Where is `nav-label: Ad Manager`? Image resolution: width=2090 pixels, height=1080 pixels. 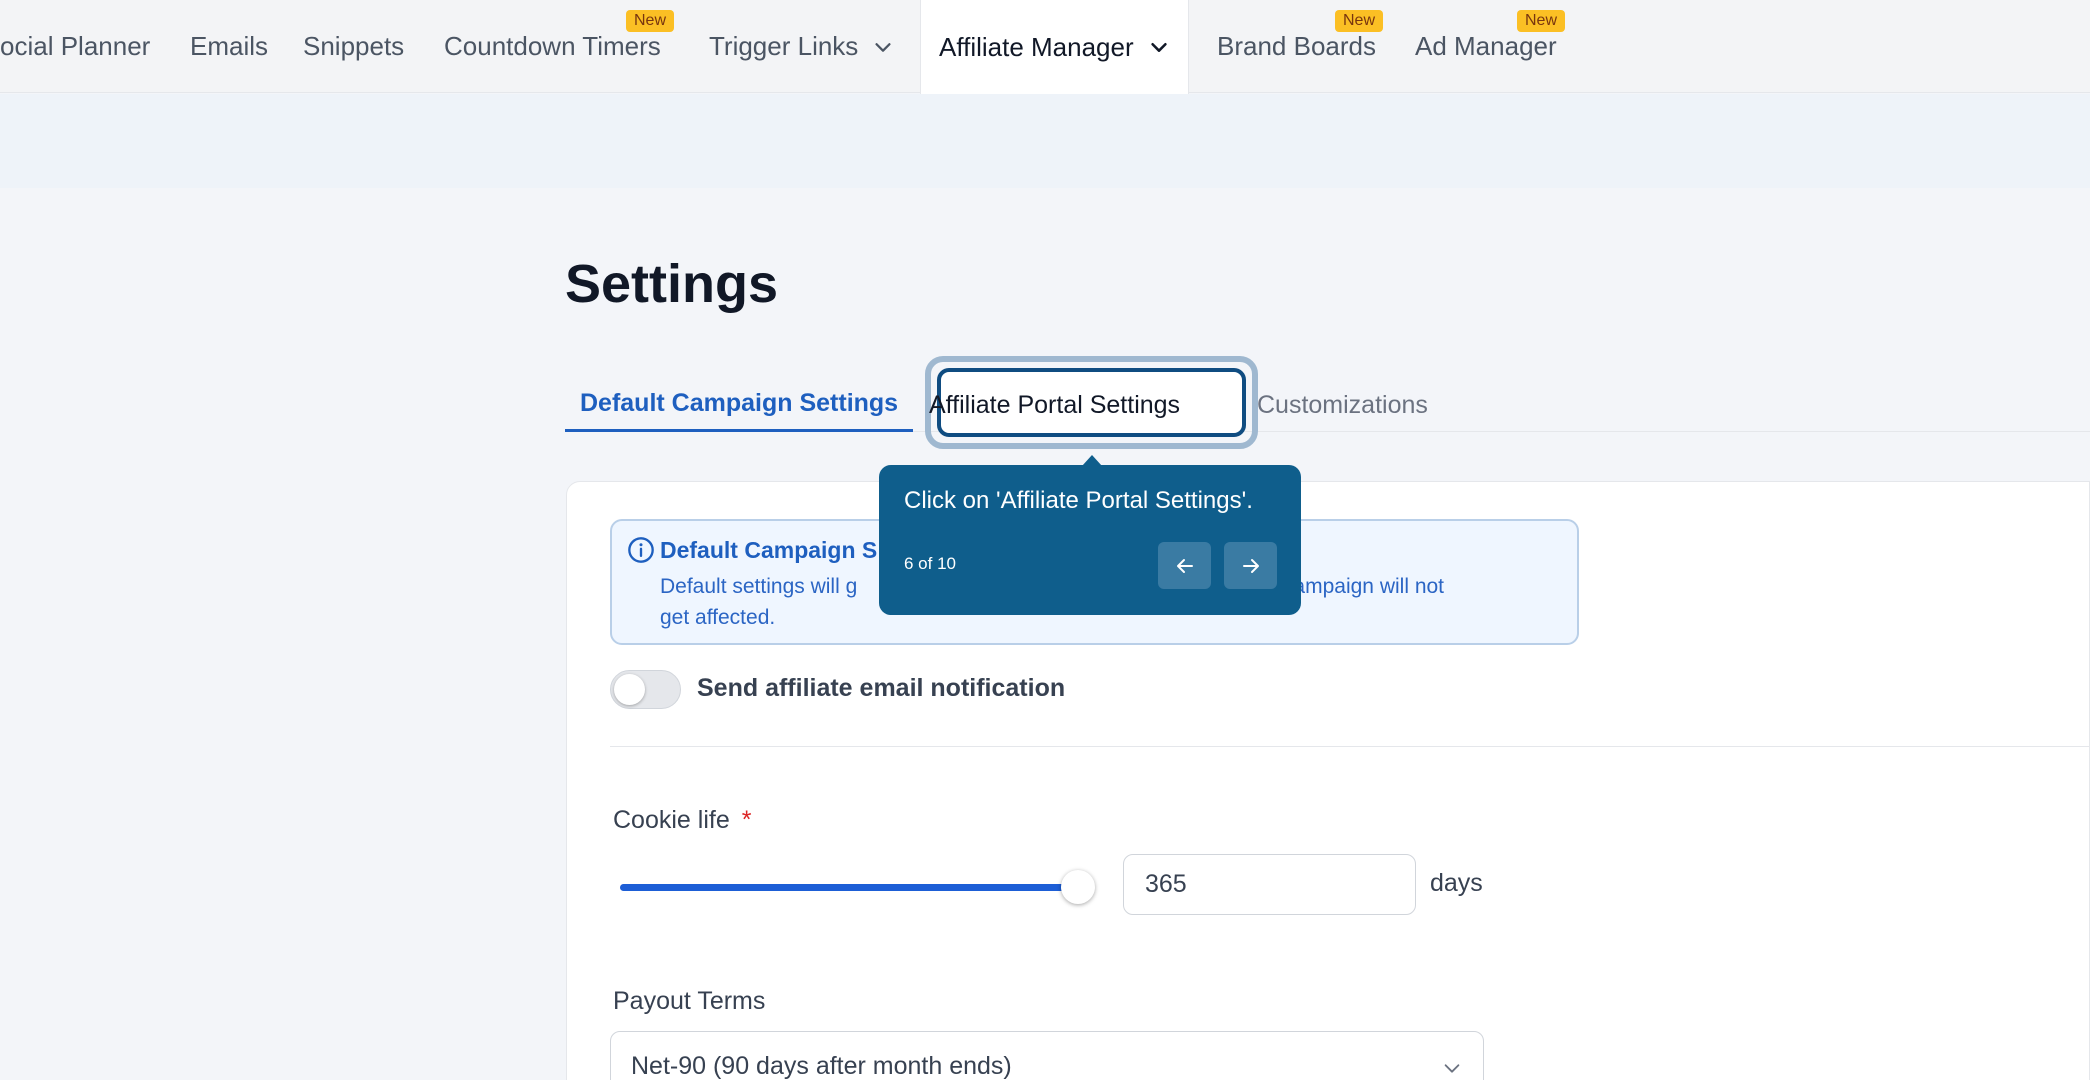 nav-label: Ad Manager is located at coordinates (1486, 46).